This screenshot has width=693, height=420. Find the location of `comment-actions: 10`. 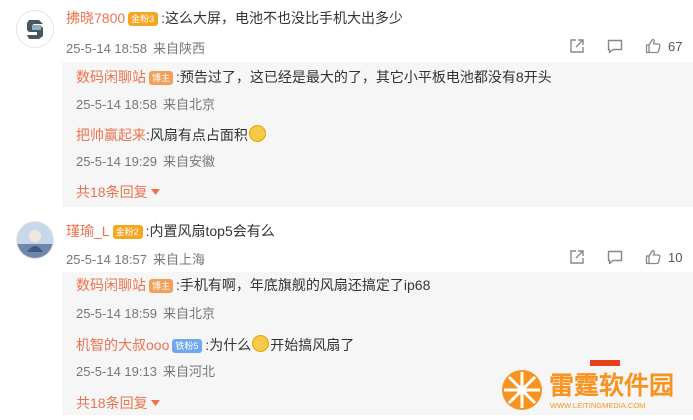

comment-actions: 10 is located at coordinates (615, 257).